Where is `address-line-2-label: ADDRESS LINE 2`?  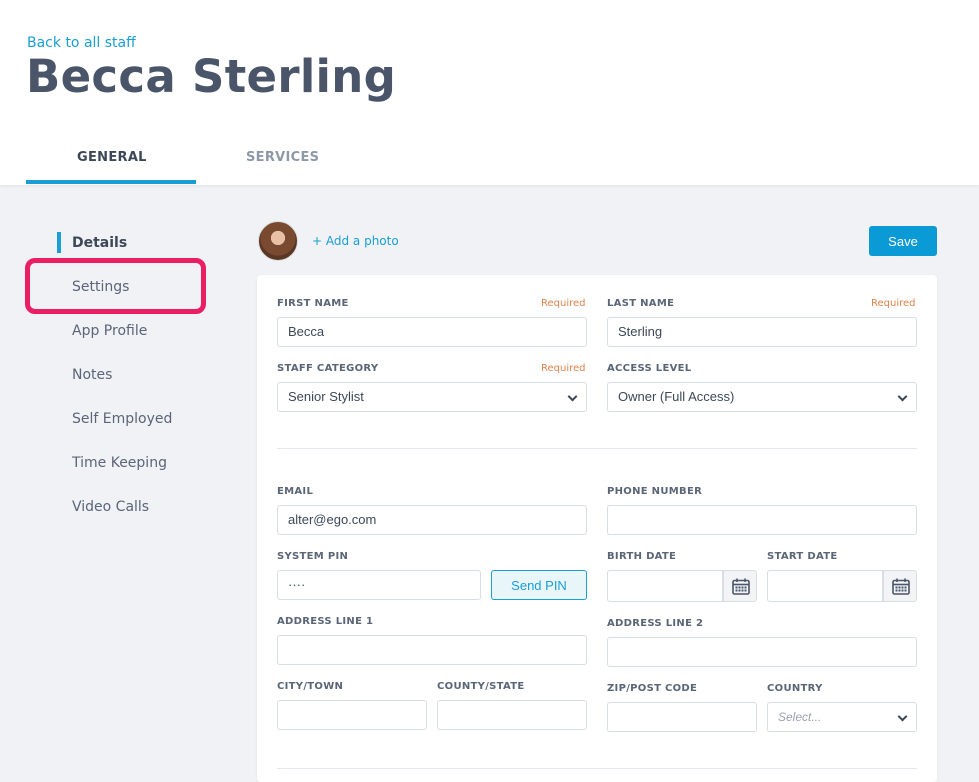
address-line-2-label: ADDRESS LINE 2 is located at coordinates (655, 623).